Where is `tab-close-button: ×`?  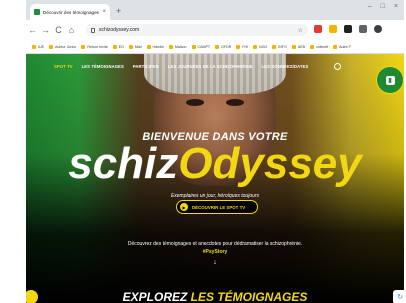
tab-close-button: × is located at coordinates (104, 12).